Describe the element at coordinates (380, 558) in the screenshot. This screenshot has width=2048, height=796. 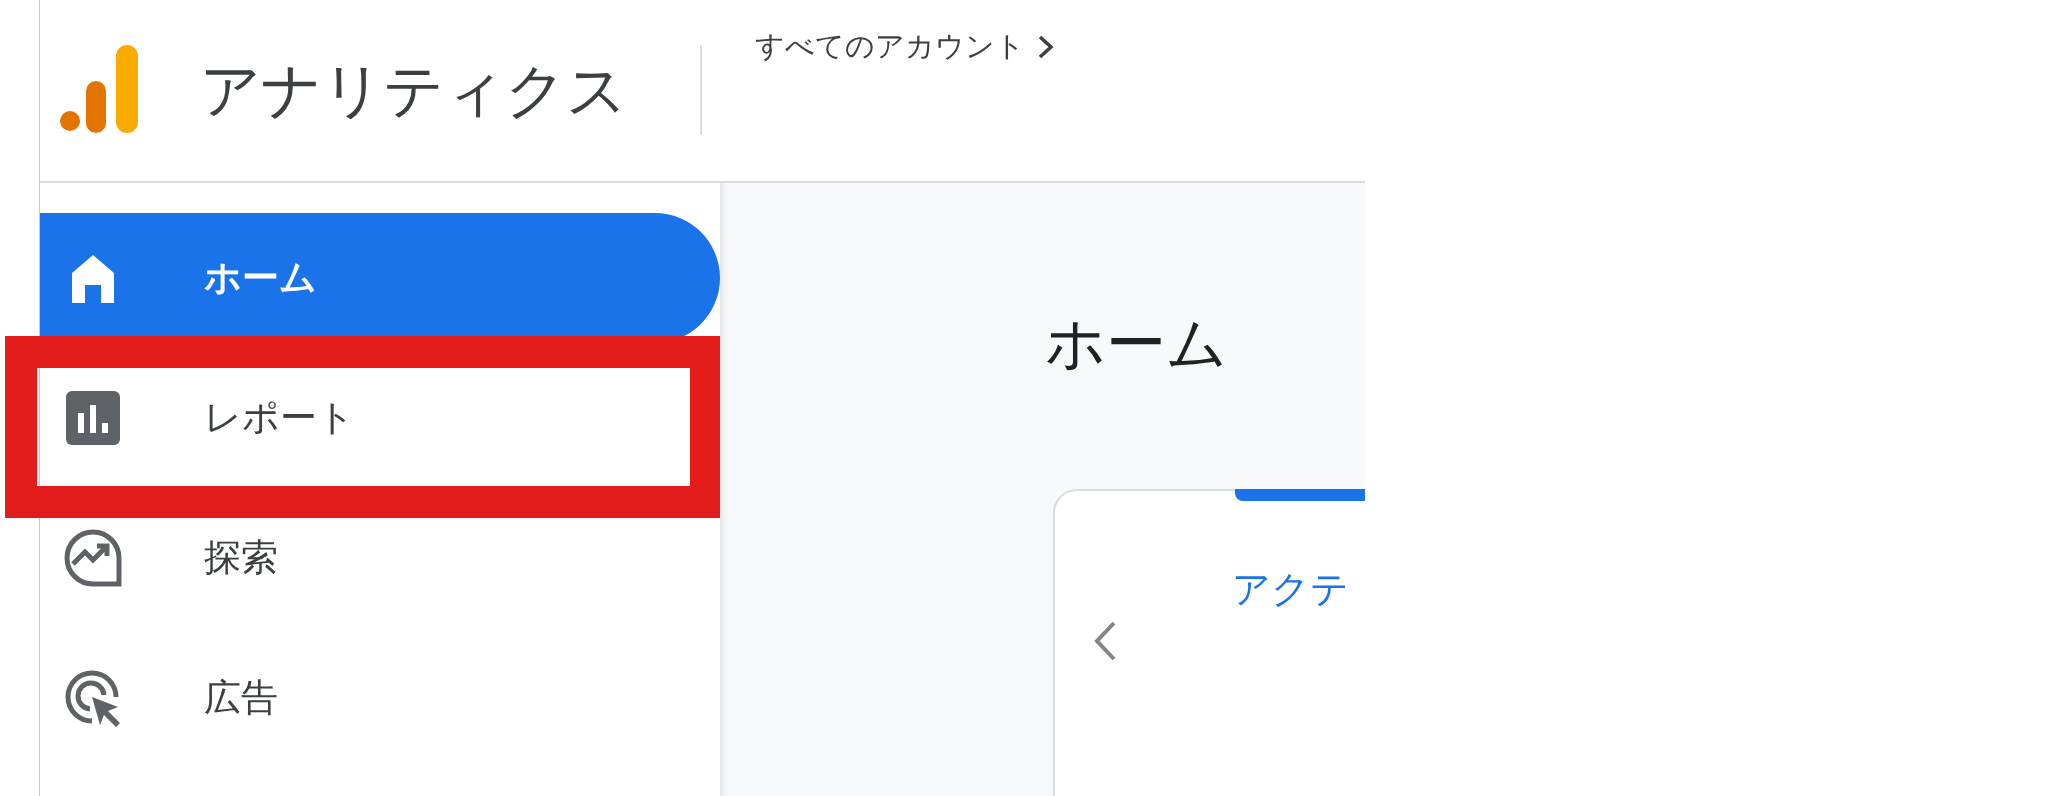
I see `nav-item: 探索` at that location.